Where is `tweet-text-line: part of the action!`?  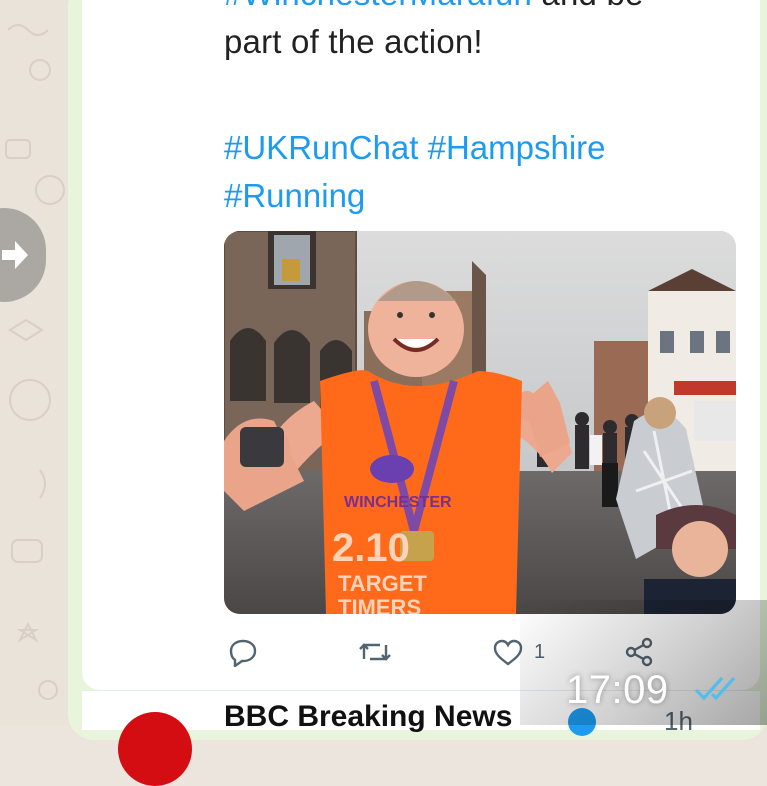 tweet-text-line: part of the action! is located at coordinates (353, 41).